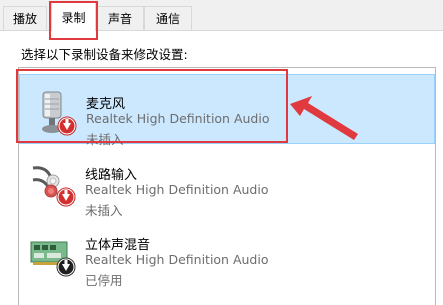 The height and width of the screenshot is (305, 443). What do you see at coordinates (104, 54) in the screenshot?
I see `instruction-text: 选择以下录制设备来修改设置:` at bounding box center [104, 54].